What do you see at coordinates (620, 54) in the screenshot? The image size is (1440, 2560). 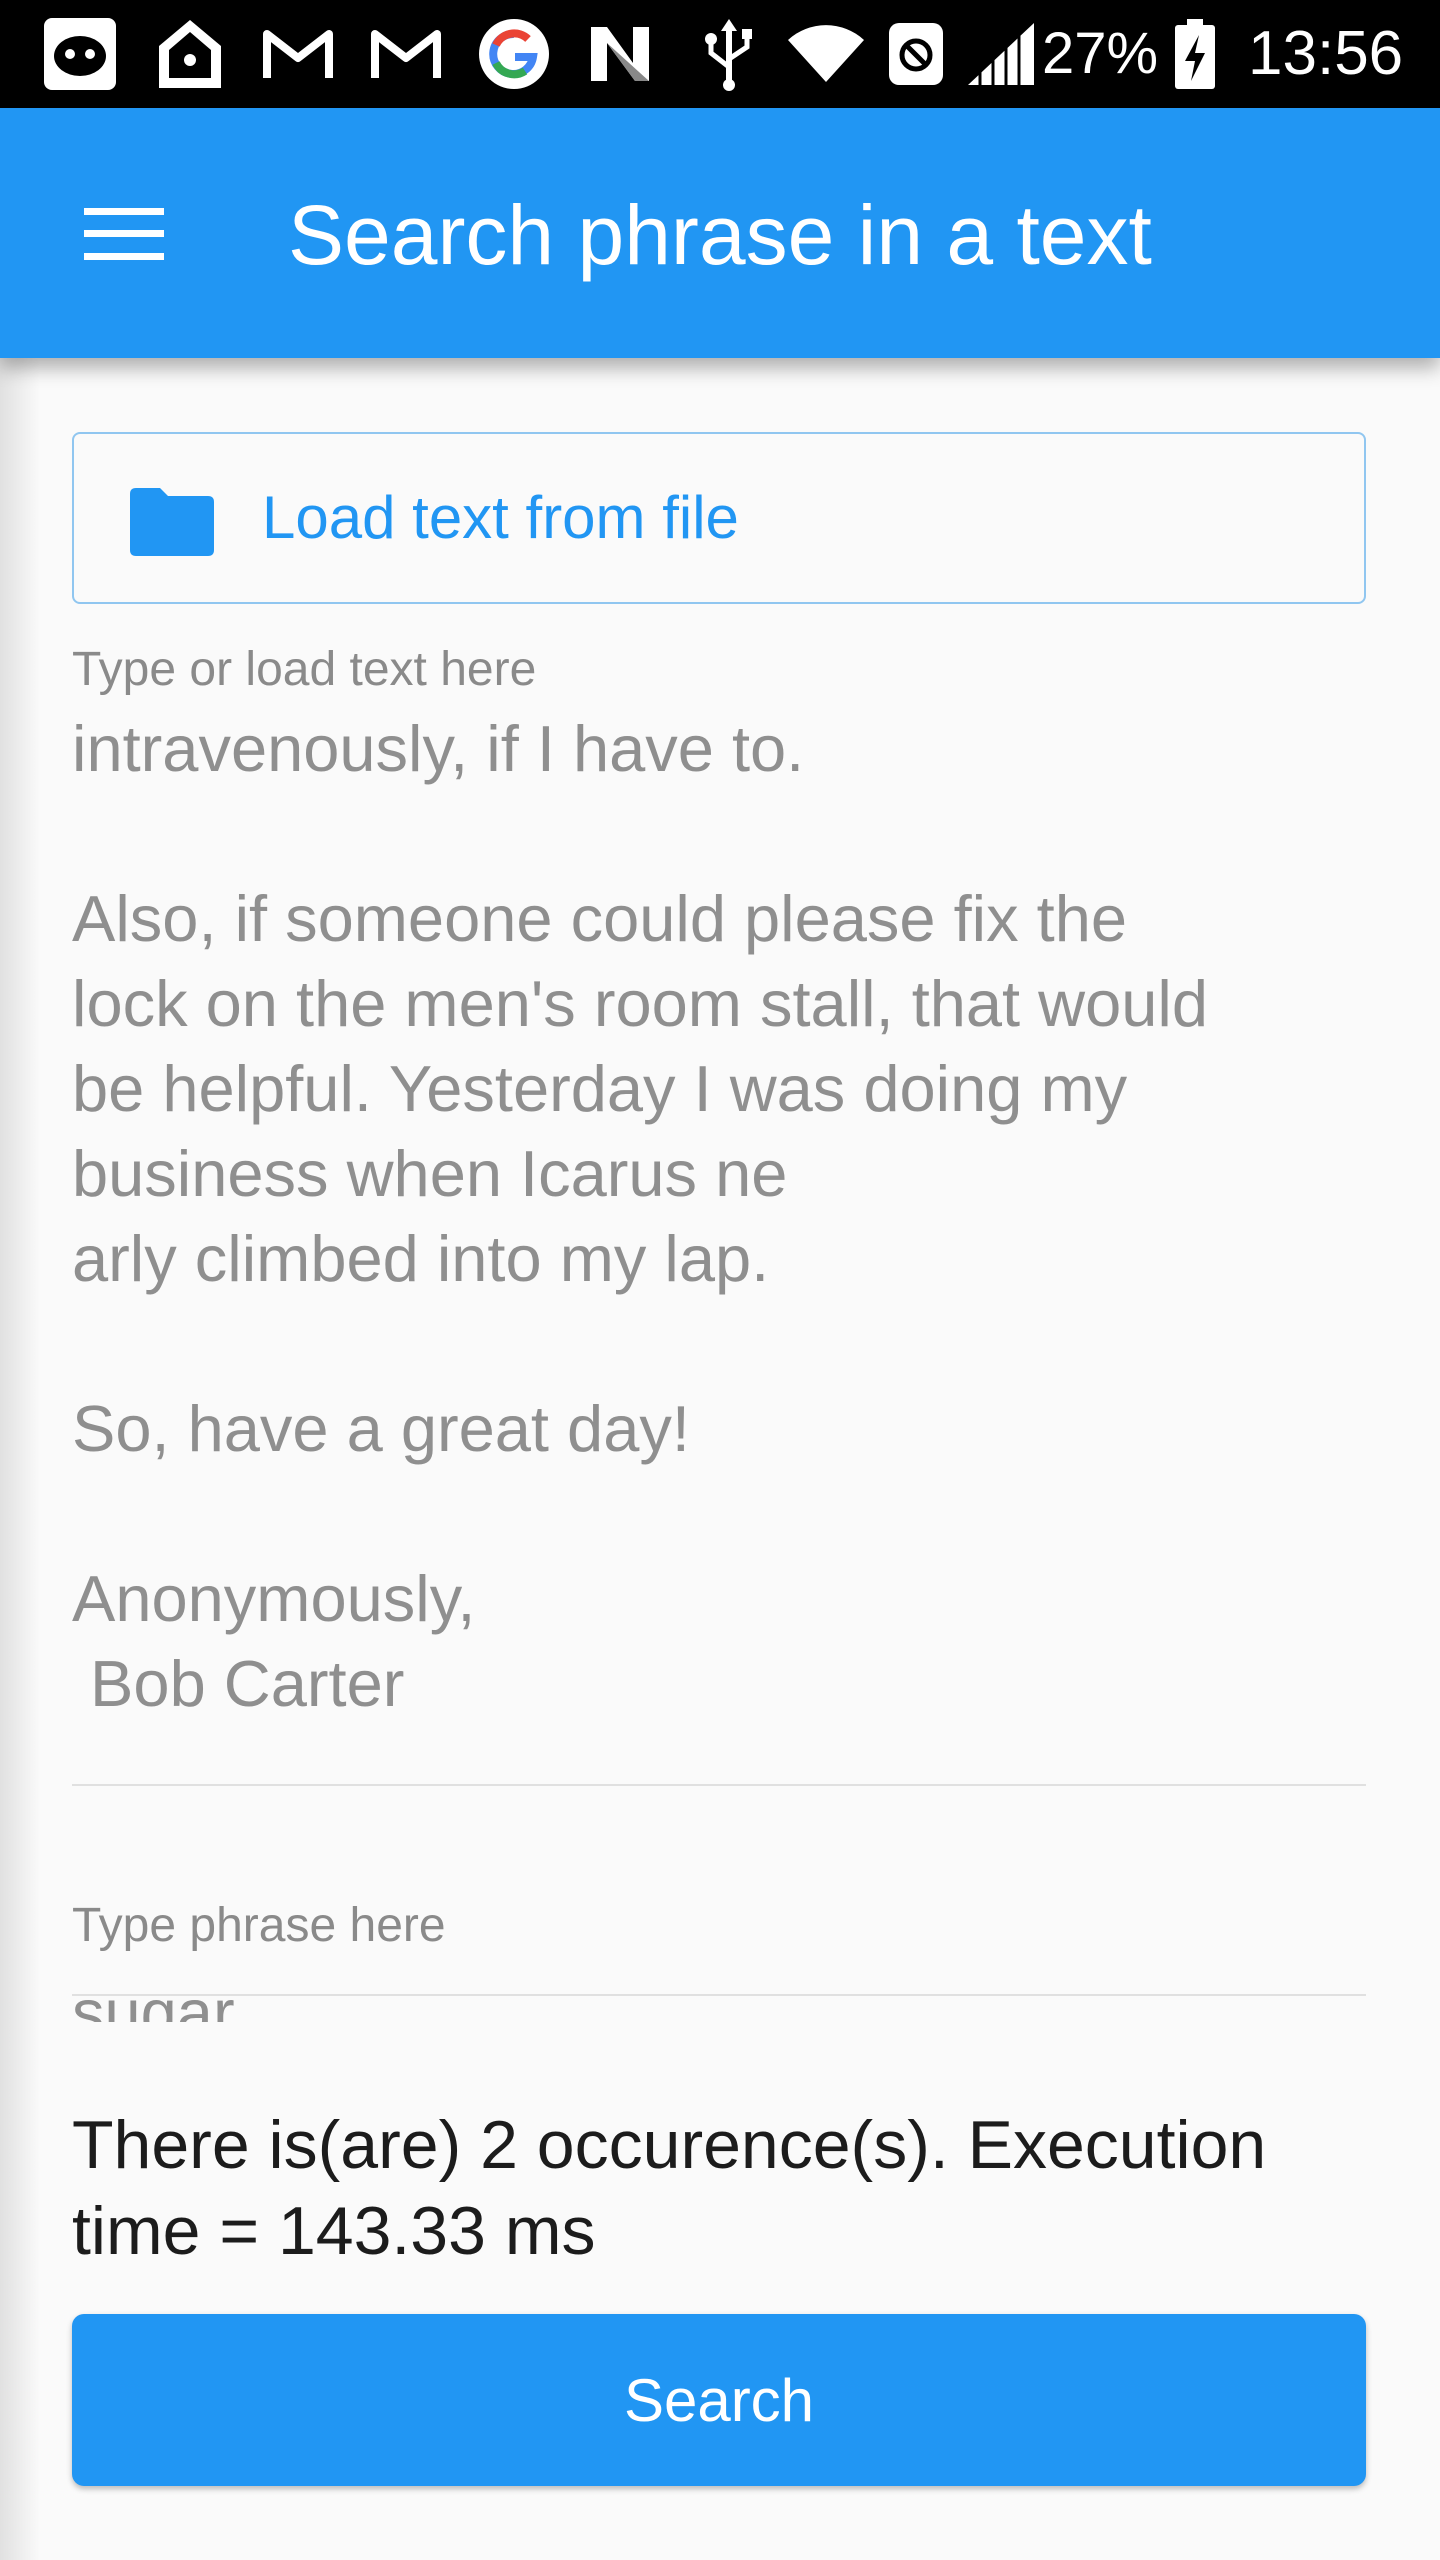 I see `n-app-icon` at bounding box center [620, 54].